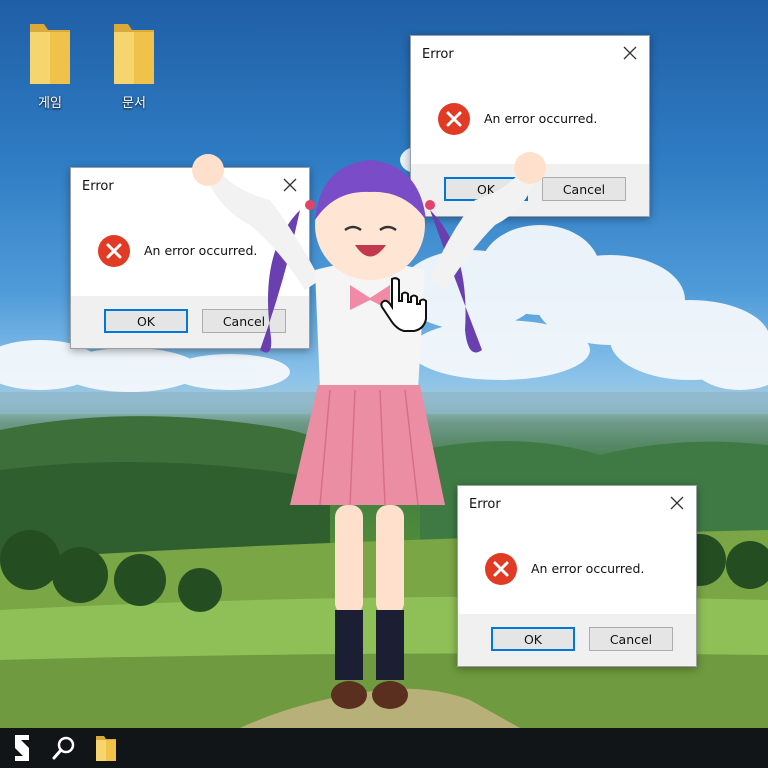  I want to click on taskbar, so click(384, 748).